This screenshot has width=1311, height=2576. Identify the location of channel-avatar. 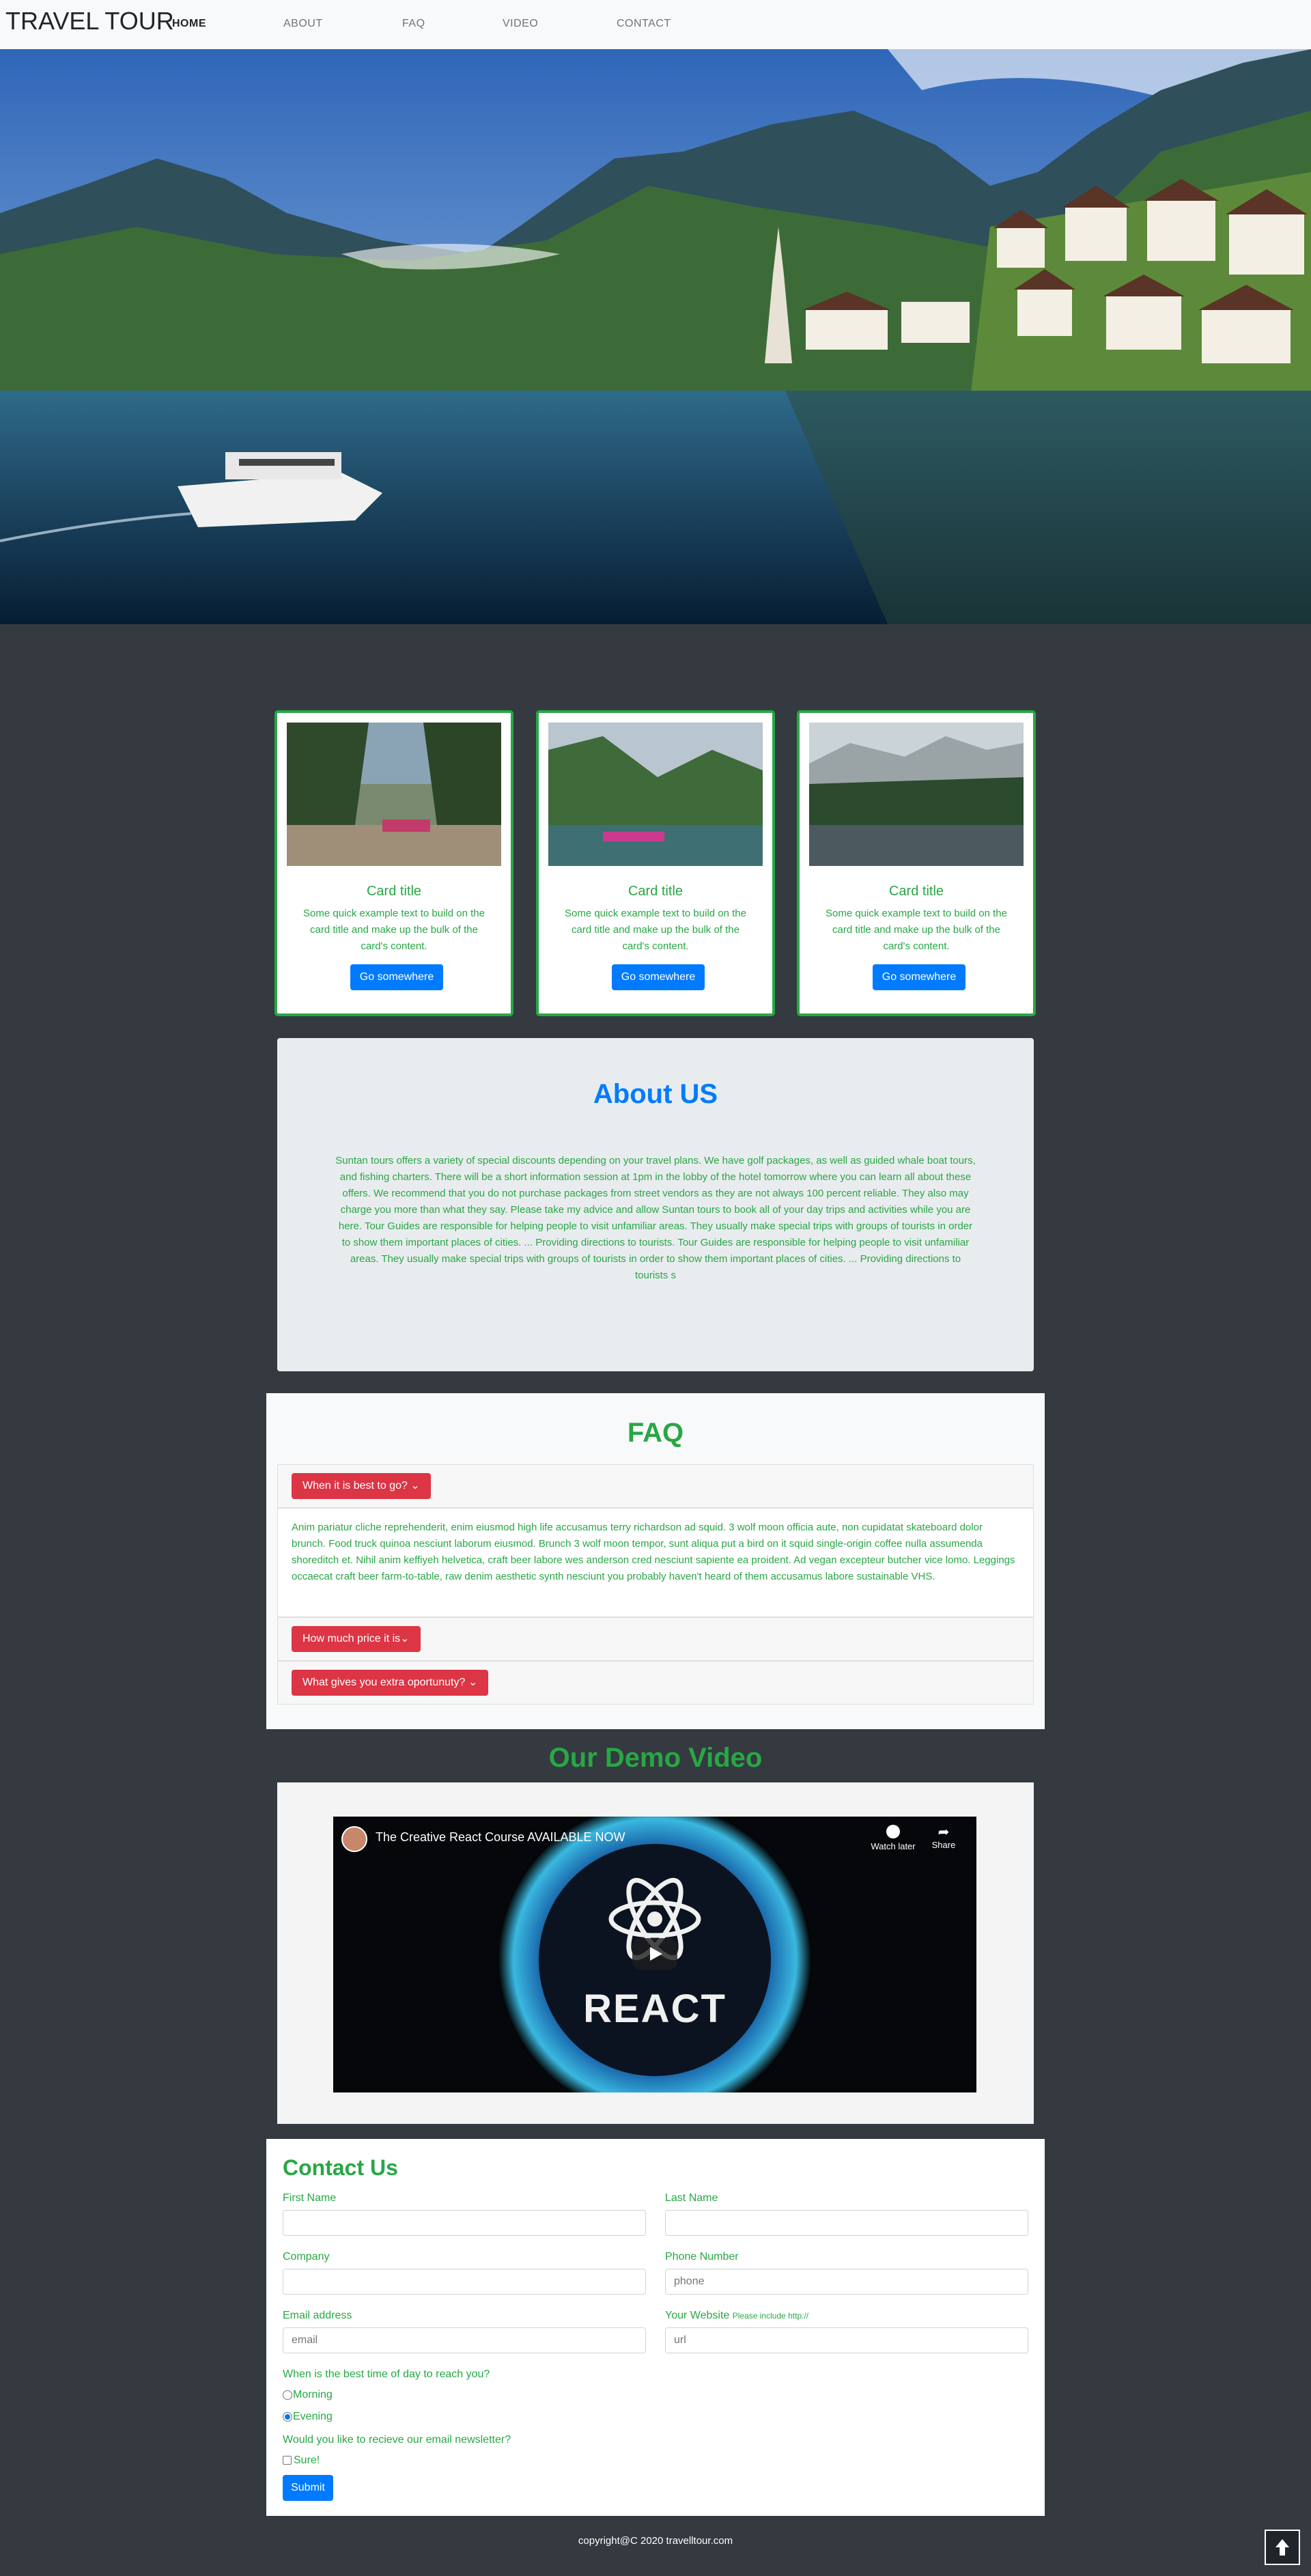
(354, 1839).